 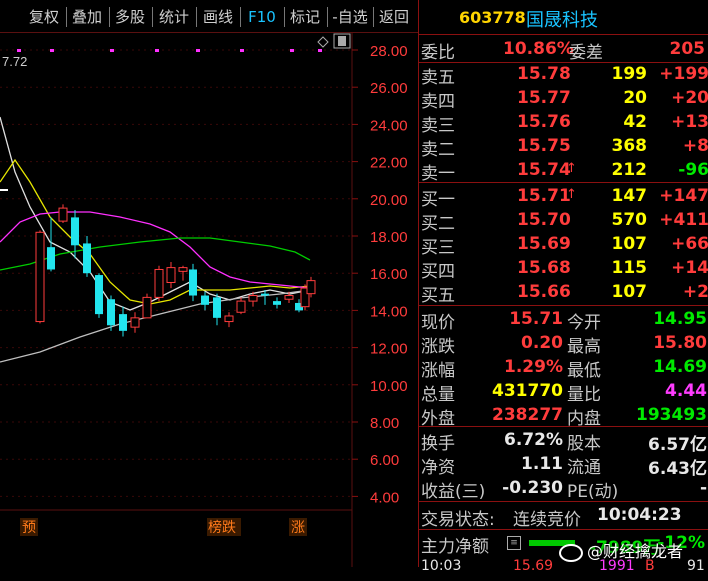 I want to click on stat-label: 换手, so click(x=438, y=444).